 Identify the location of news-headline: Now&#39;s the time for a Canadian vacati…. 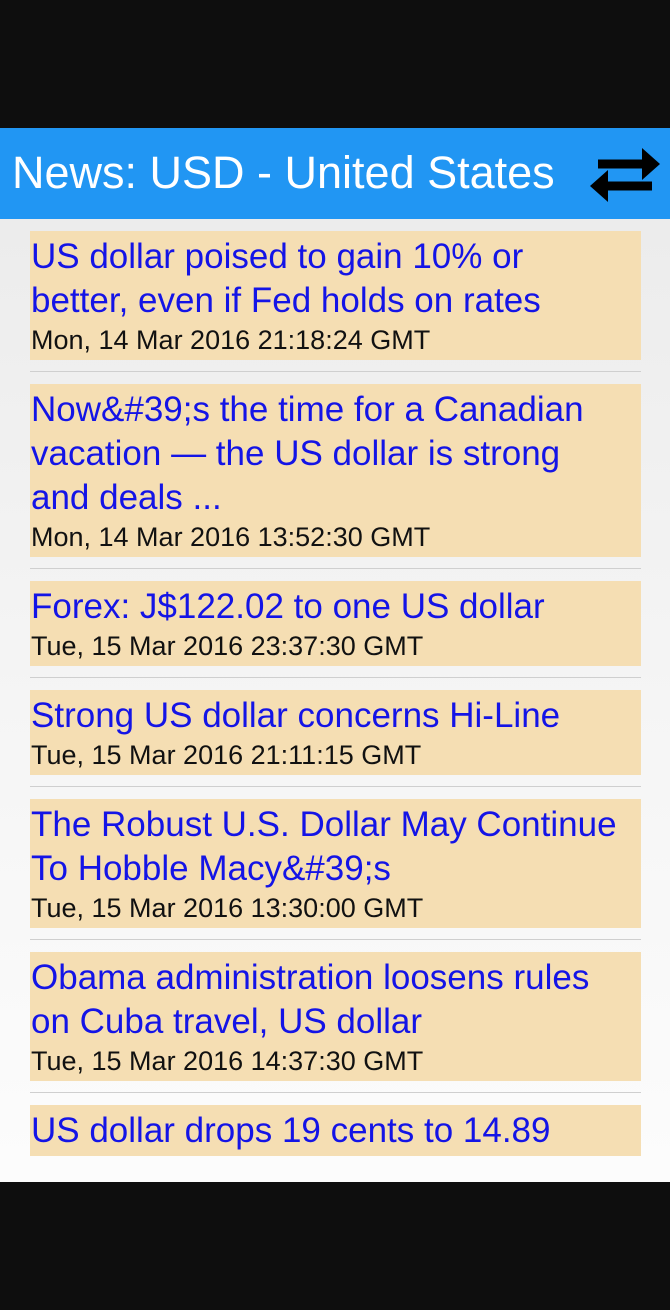
(336, 454).